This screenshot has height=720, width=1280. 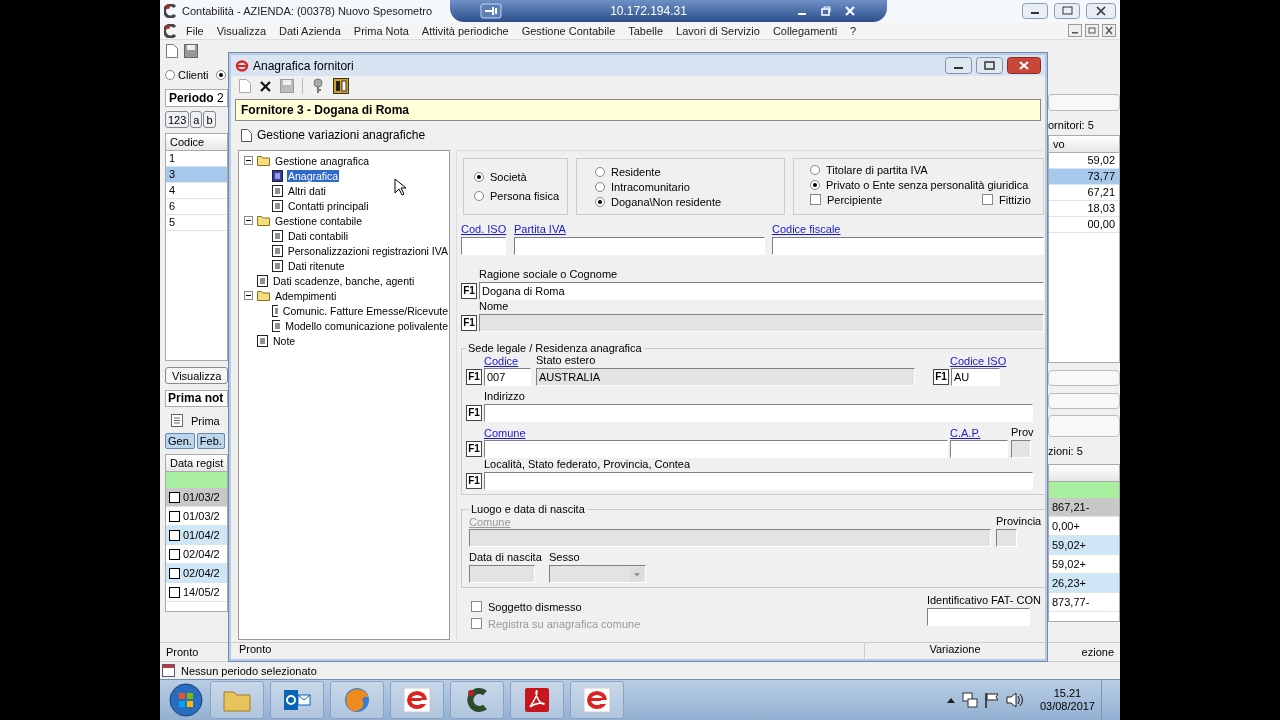 I want to click on month-tab: Feb., so click(x=210, y=441).